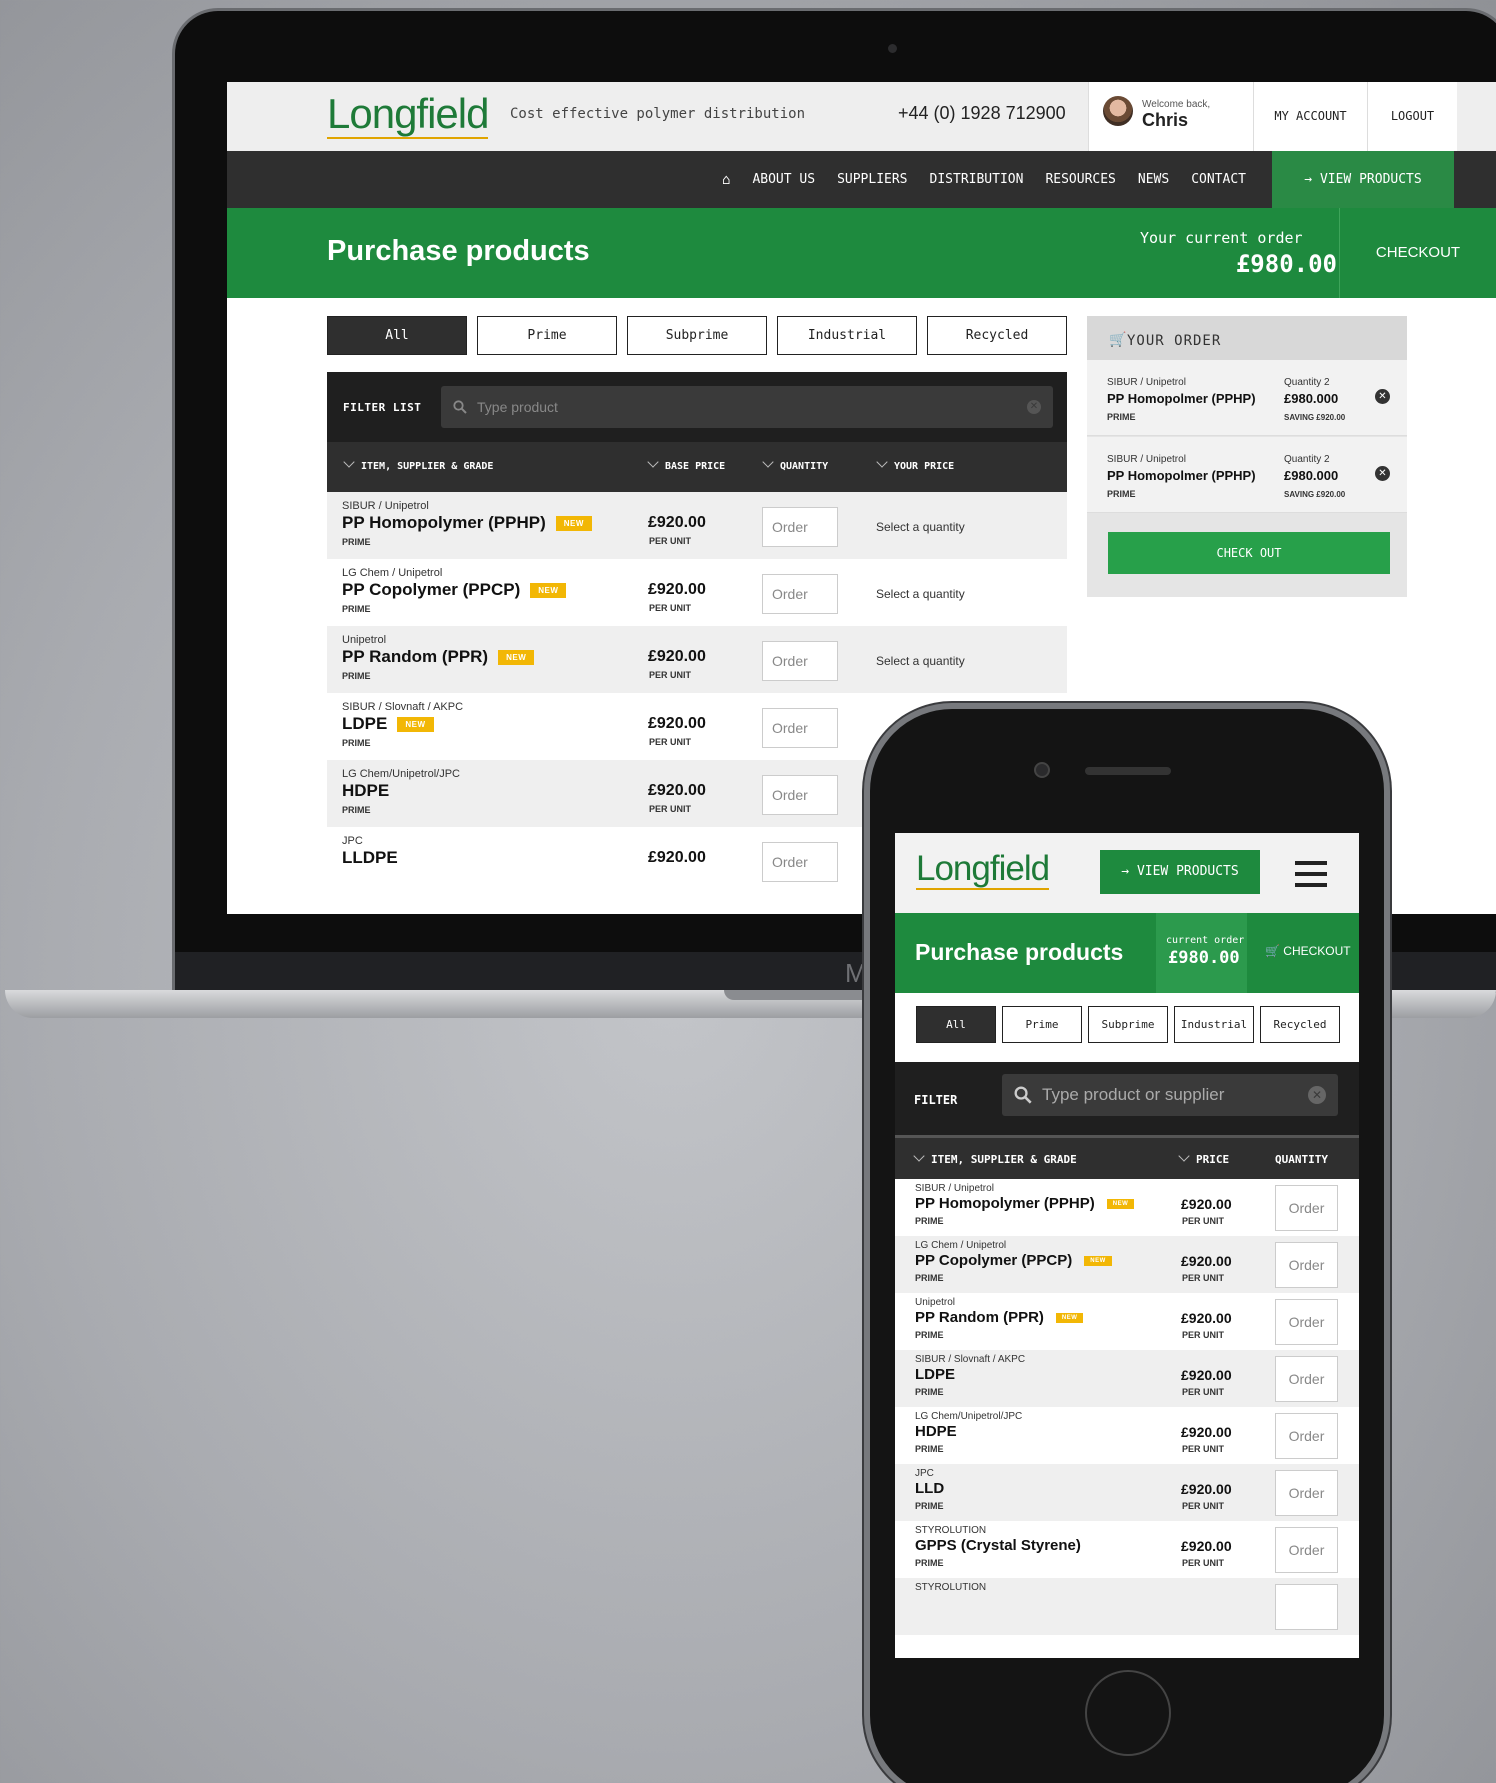 The width and height of the screenshot is (1496, 1783). What do you see at coordinates (1417, 253) in the screenshot?
I see `checkout-link: CHECKOUT` at bounding box center [1417, 253].